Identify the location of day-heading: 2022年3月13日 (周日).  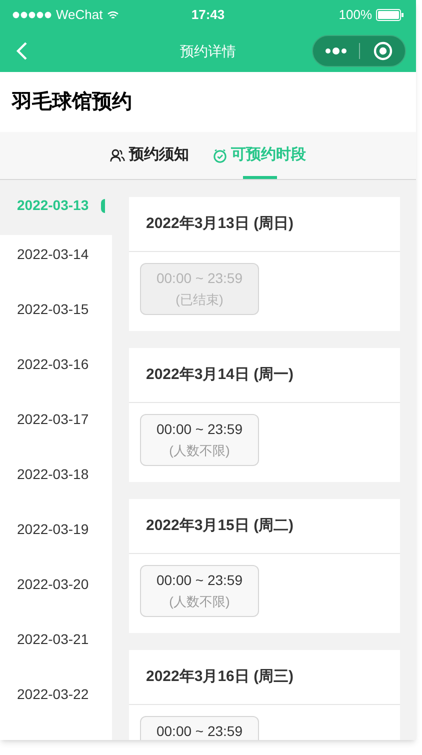
(220, 224).